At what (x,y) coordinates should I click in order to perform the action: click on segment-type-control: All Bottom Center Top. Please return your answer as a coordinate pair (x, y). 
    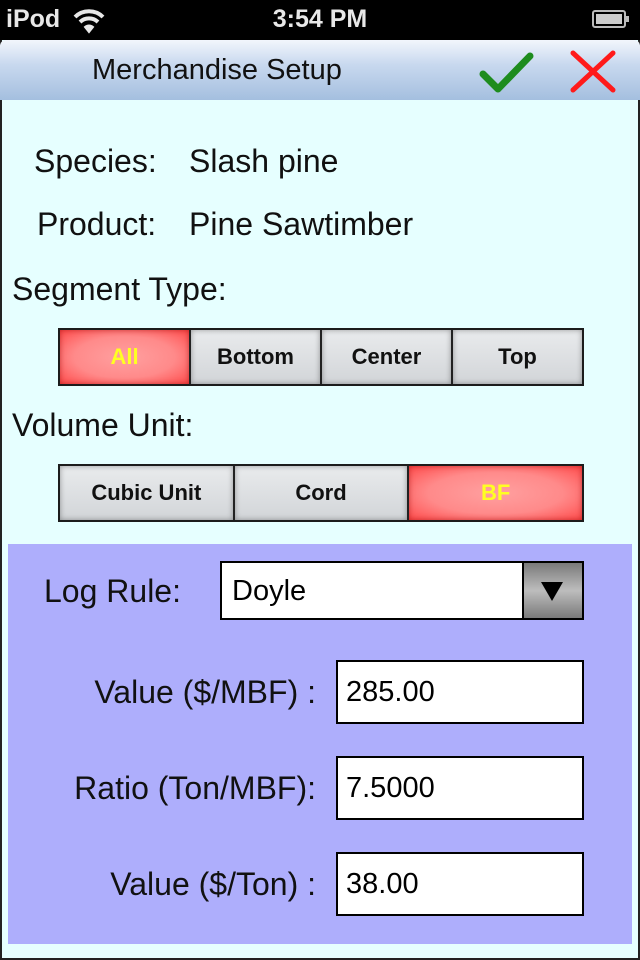
    Looking at the image, I should click on (321, 357).